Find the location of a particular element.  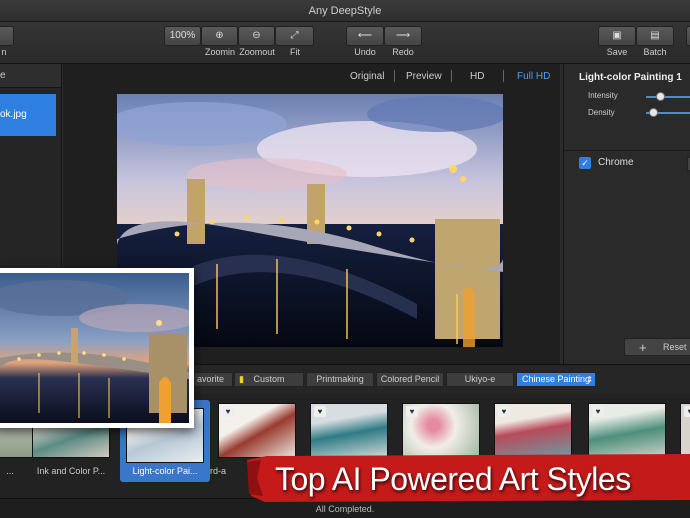

left-tool-label: n is located at coordinates (4, 52).